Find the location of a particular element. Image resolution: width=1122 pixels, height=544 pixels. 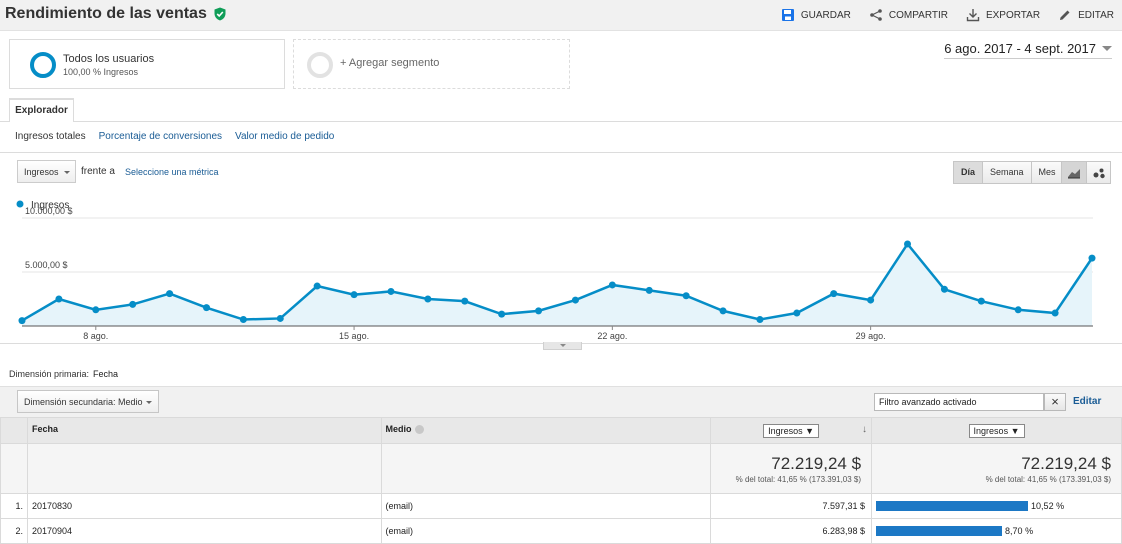

chart-type-toggle is located at coordinates (1086, 172).